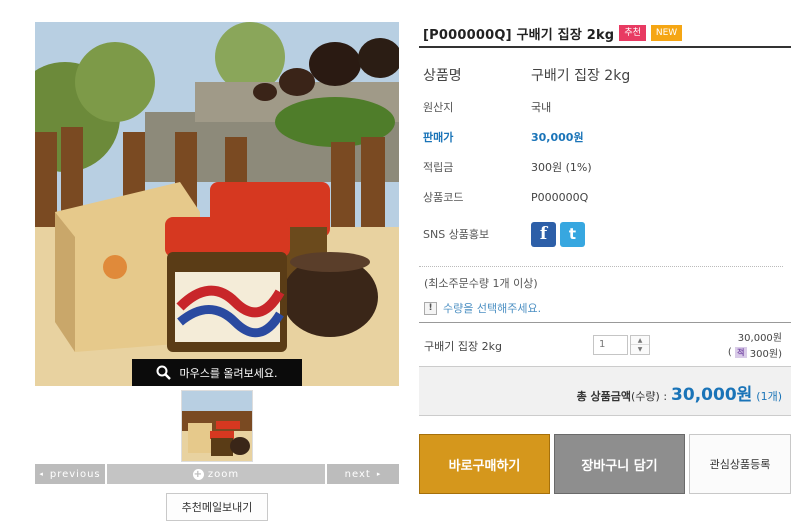 The width and height of the screenshot is (795, 528). What do you see at coordinates (456, 234) in the screenshot?
I see `sns-label: SNS 상품홍보` at bounding box center [456, 234].